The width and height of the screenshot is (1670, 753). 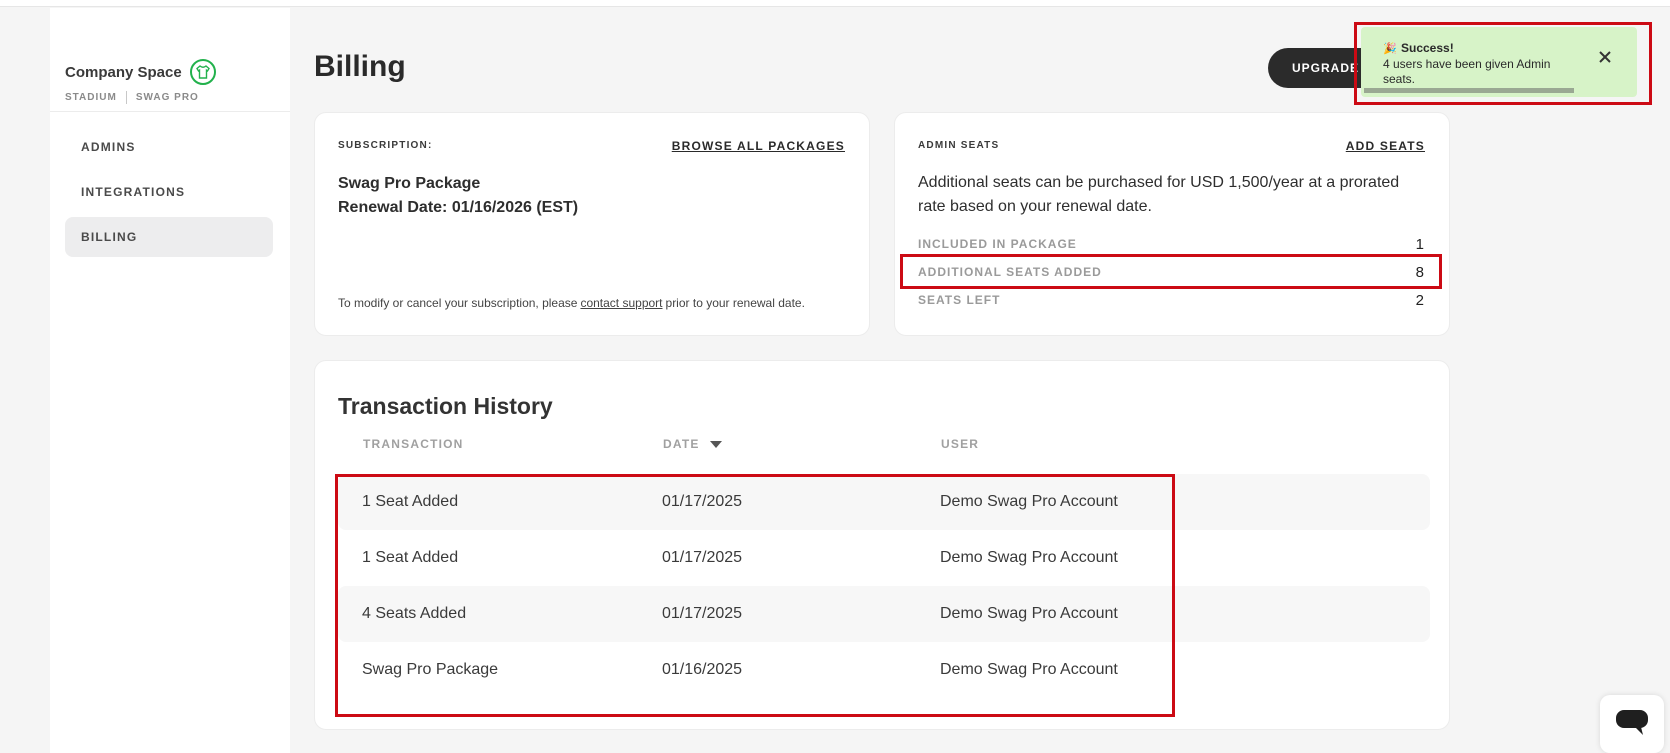 What do you see at coordinates (715, 444) in the screenshot?
I see `caret-down-icon` at bounding box center [715, 444].